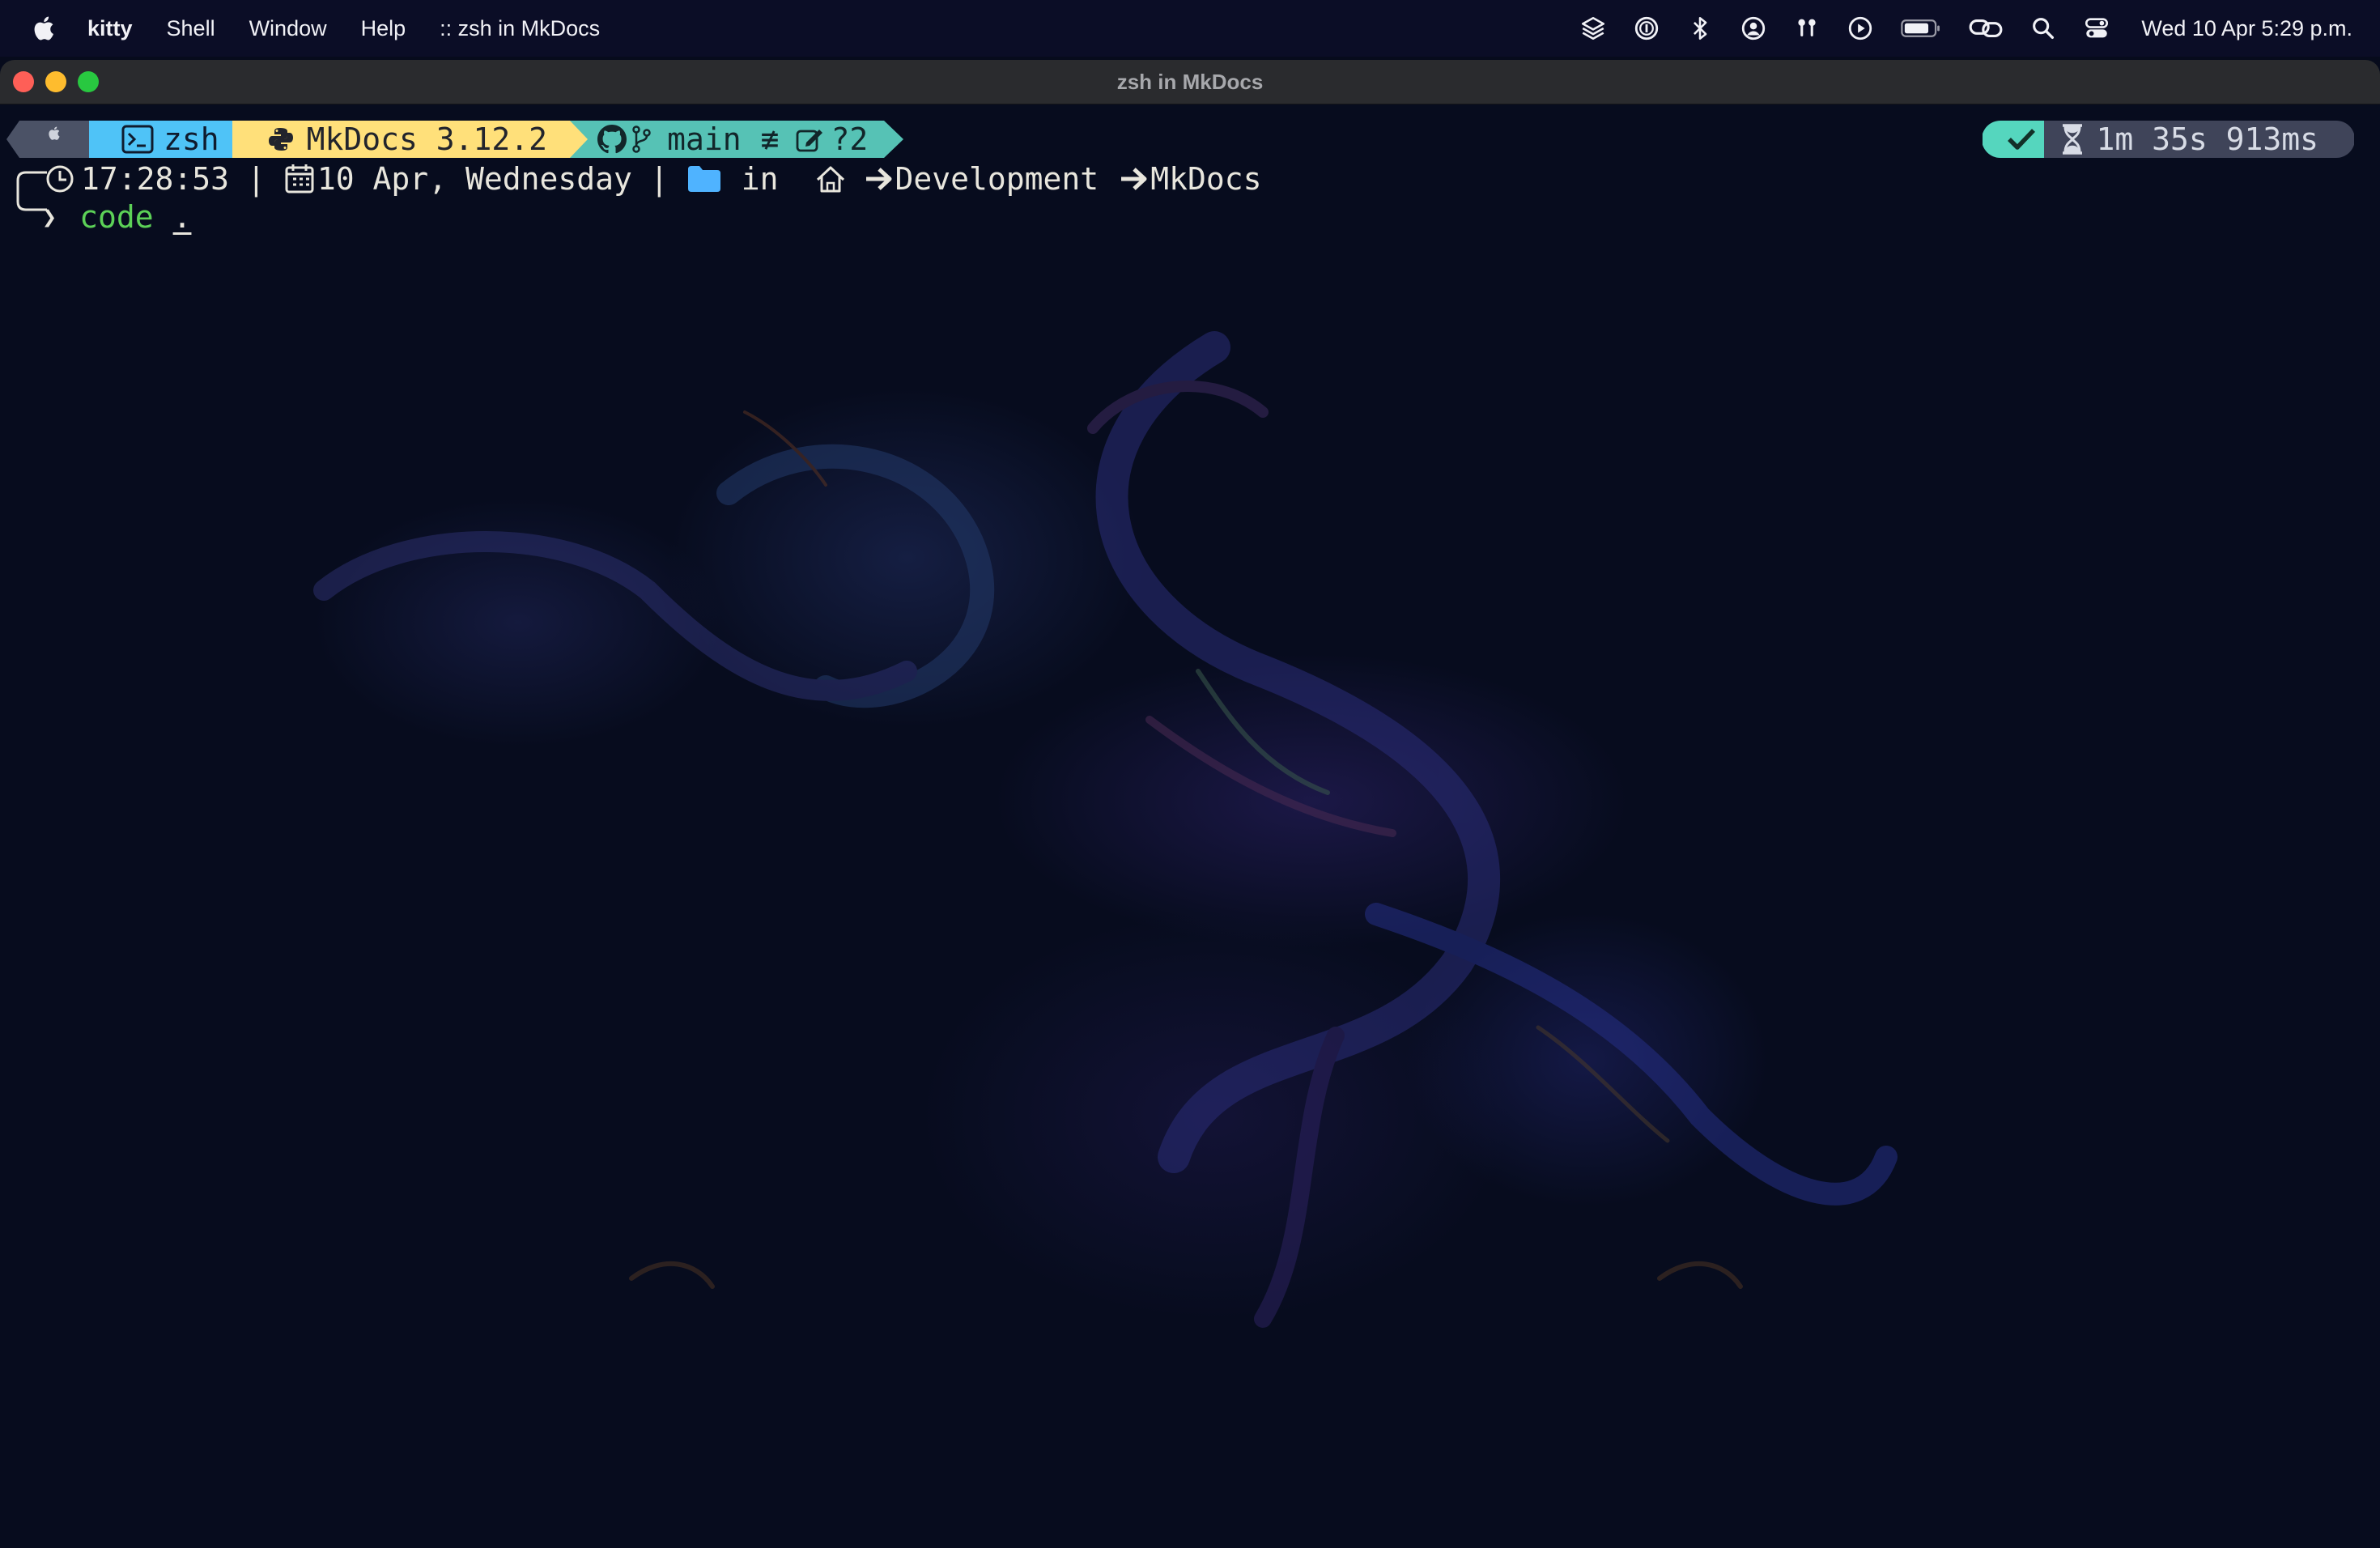 The height and width of the screenshot is (1548, 2380). I want to click on python-env-segment: MkDocs 3.12.2, so click(401, 140).